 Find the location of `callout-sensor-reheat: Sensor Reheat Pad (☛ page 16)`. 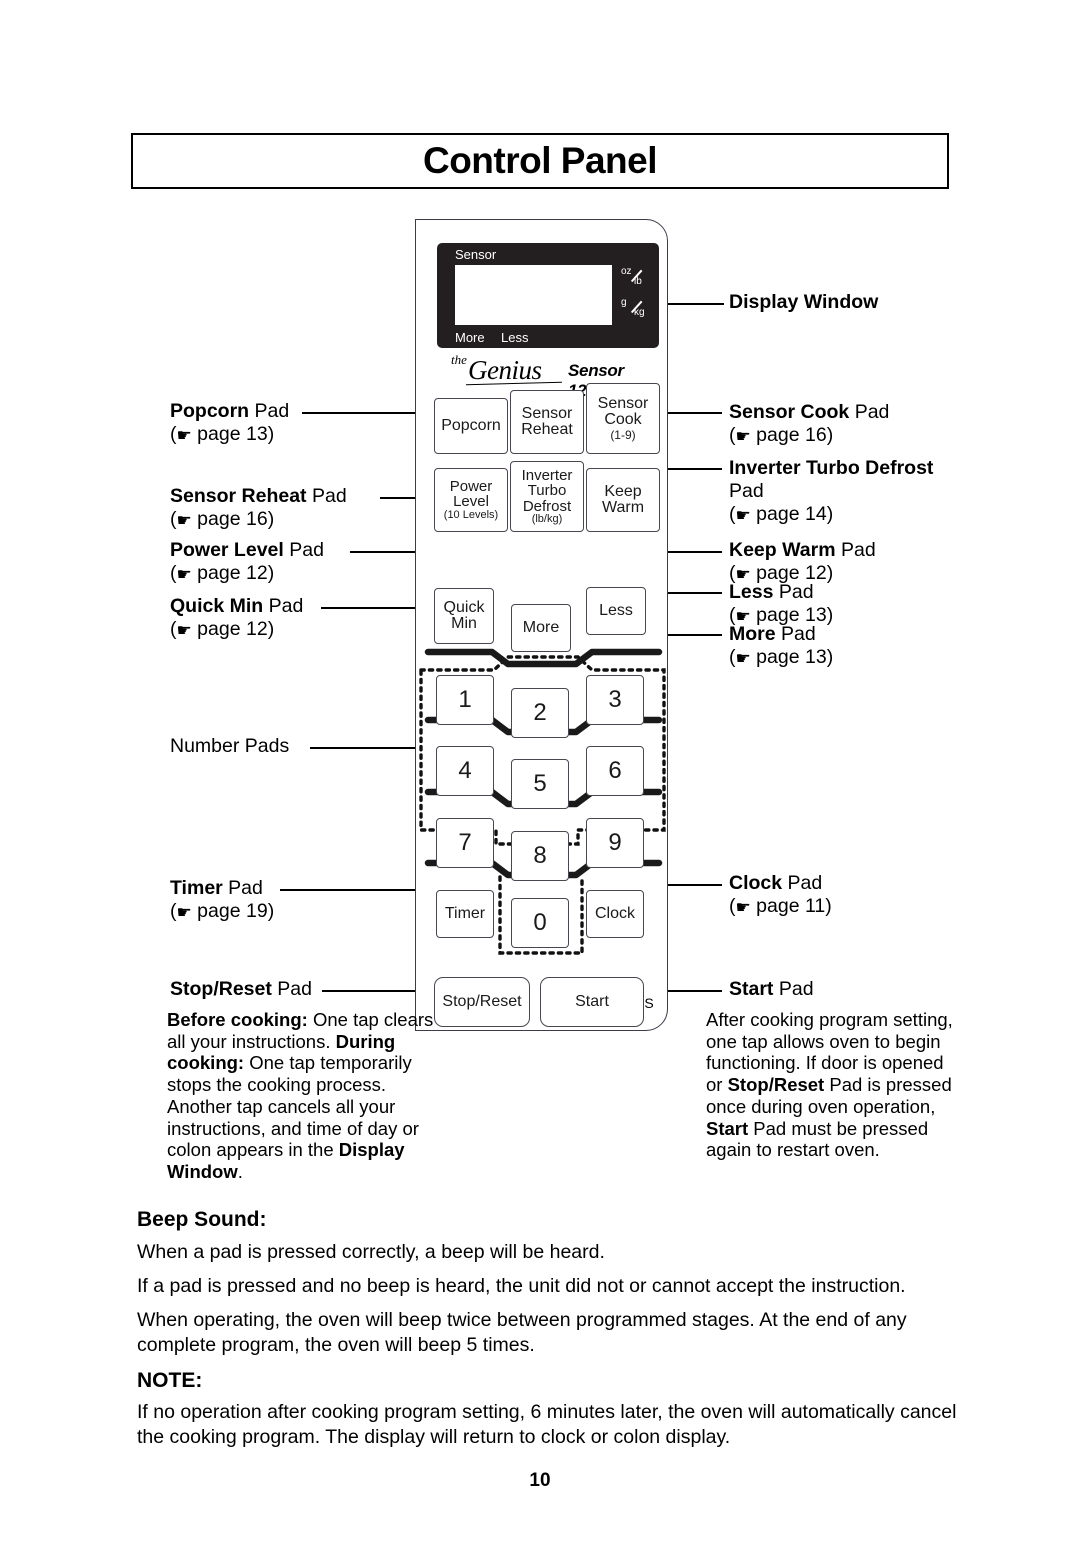

callout-sensor-reheat: Sensor Reheat Pad (☛ page 16) is located at coordinates (258, 508).